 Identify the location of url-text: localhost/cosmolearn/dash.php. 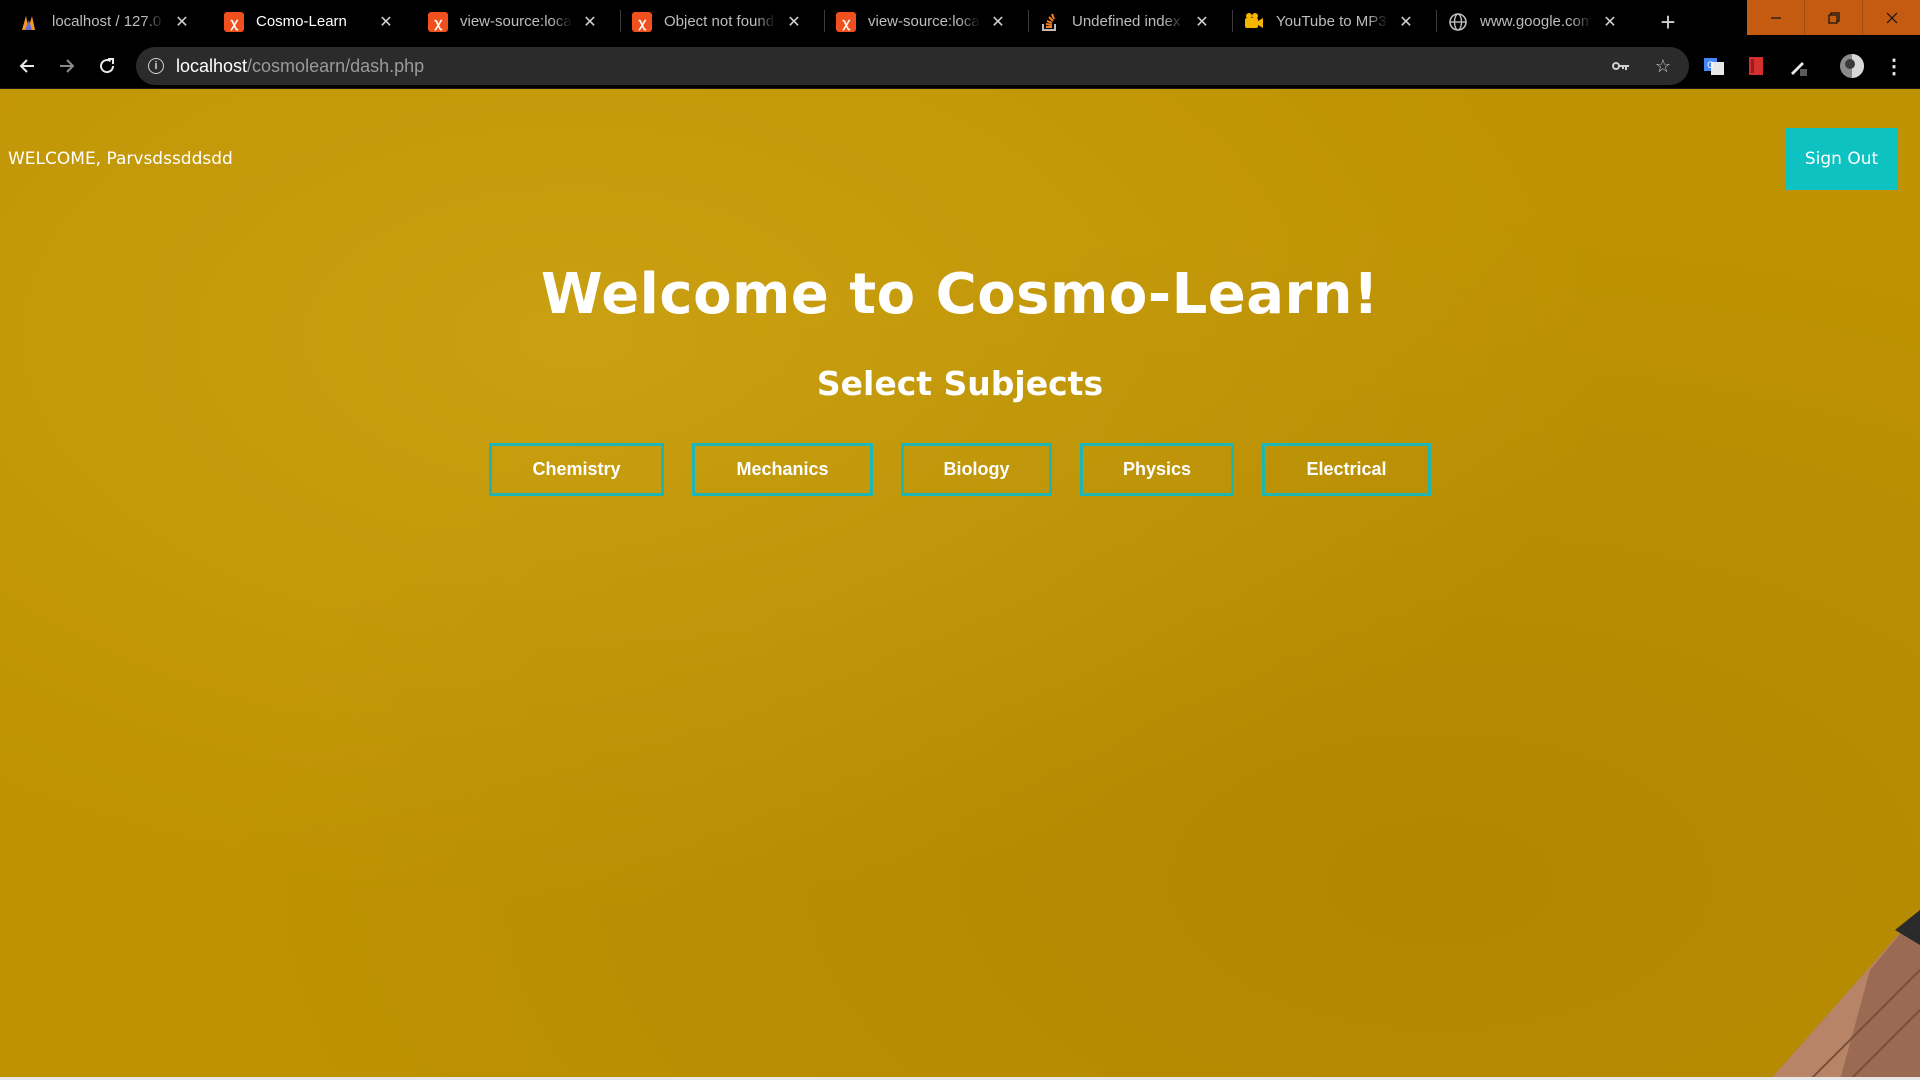
(884, 66).